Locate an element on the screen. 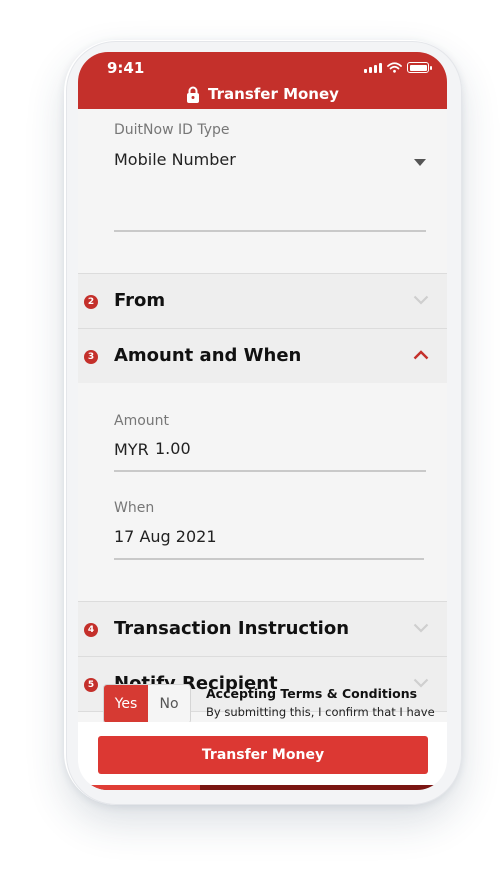 The width and height of the screenshot is (500, 869). section-title: Transaction Instruction is located at coordinates (232, 628).